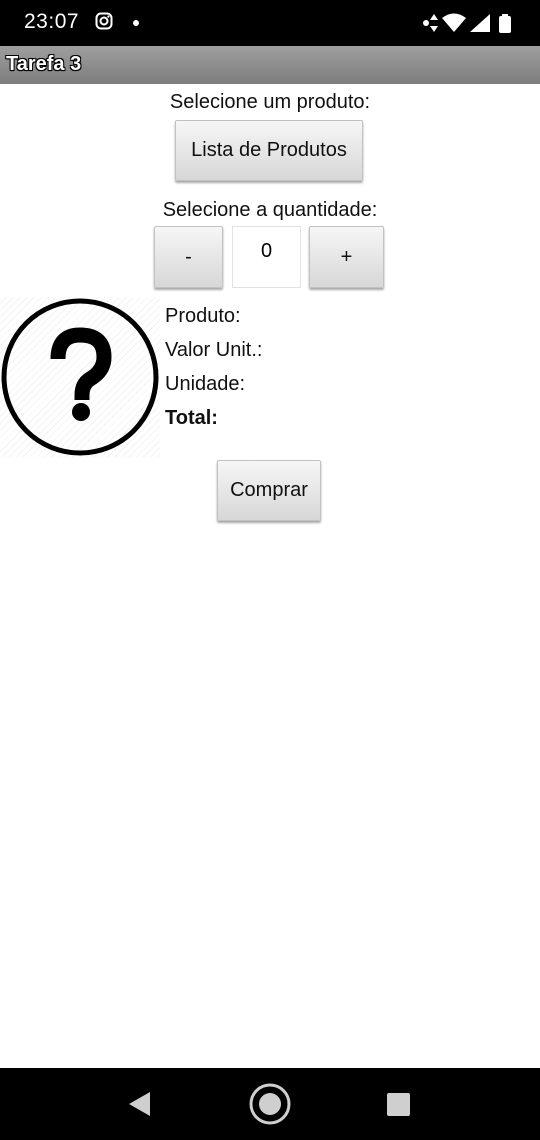  I want to click on product-label: Produto:, so click(203, 316).